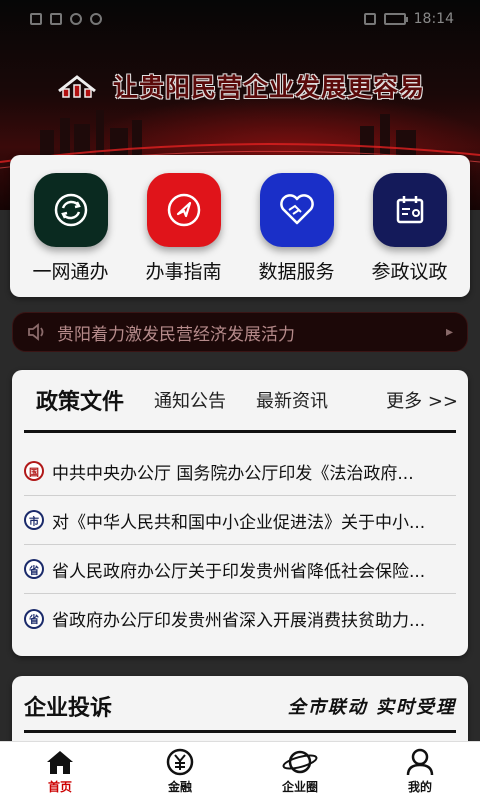  I want to click on speaker-icon, so click(36, 332).